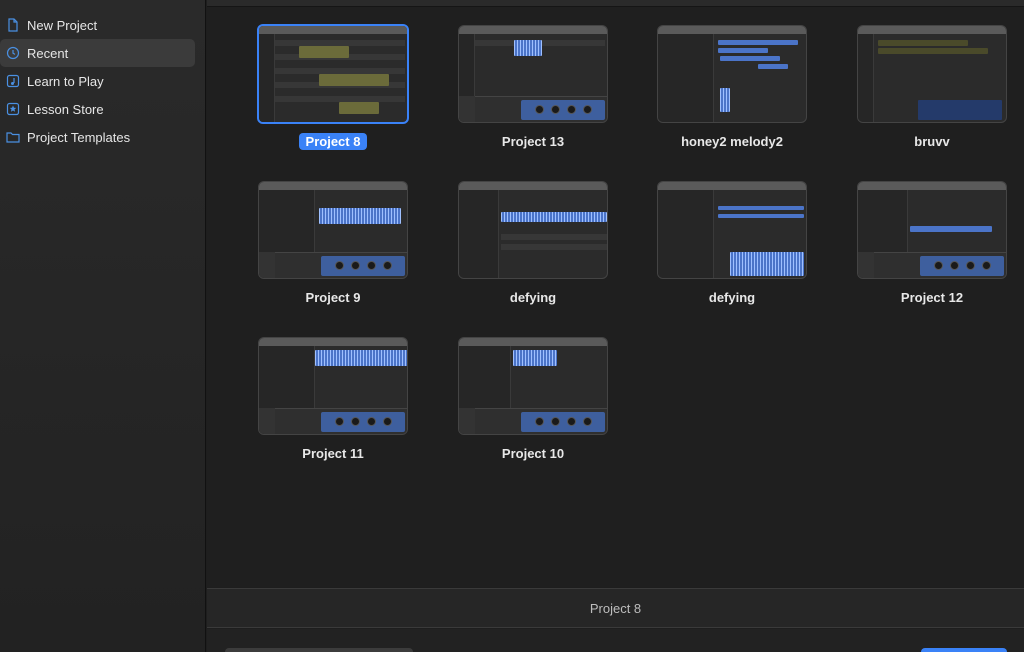 This screenshot has height=652, width=1024. Describe the element at coordinates (533, 141) in the screenshot. I see `project-name: Project 13` at that location.